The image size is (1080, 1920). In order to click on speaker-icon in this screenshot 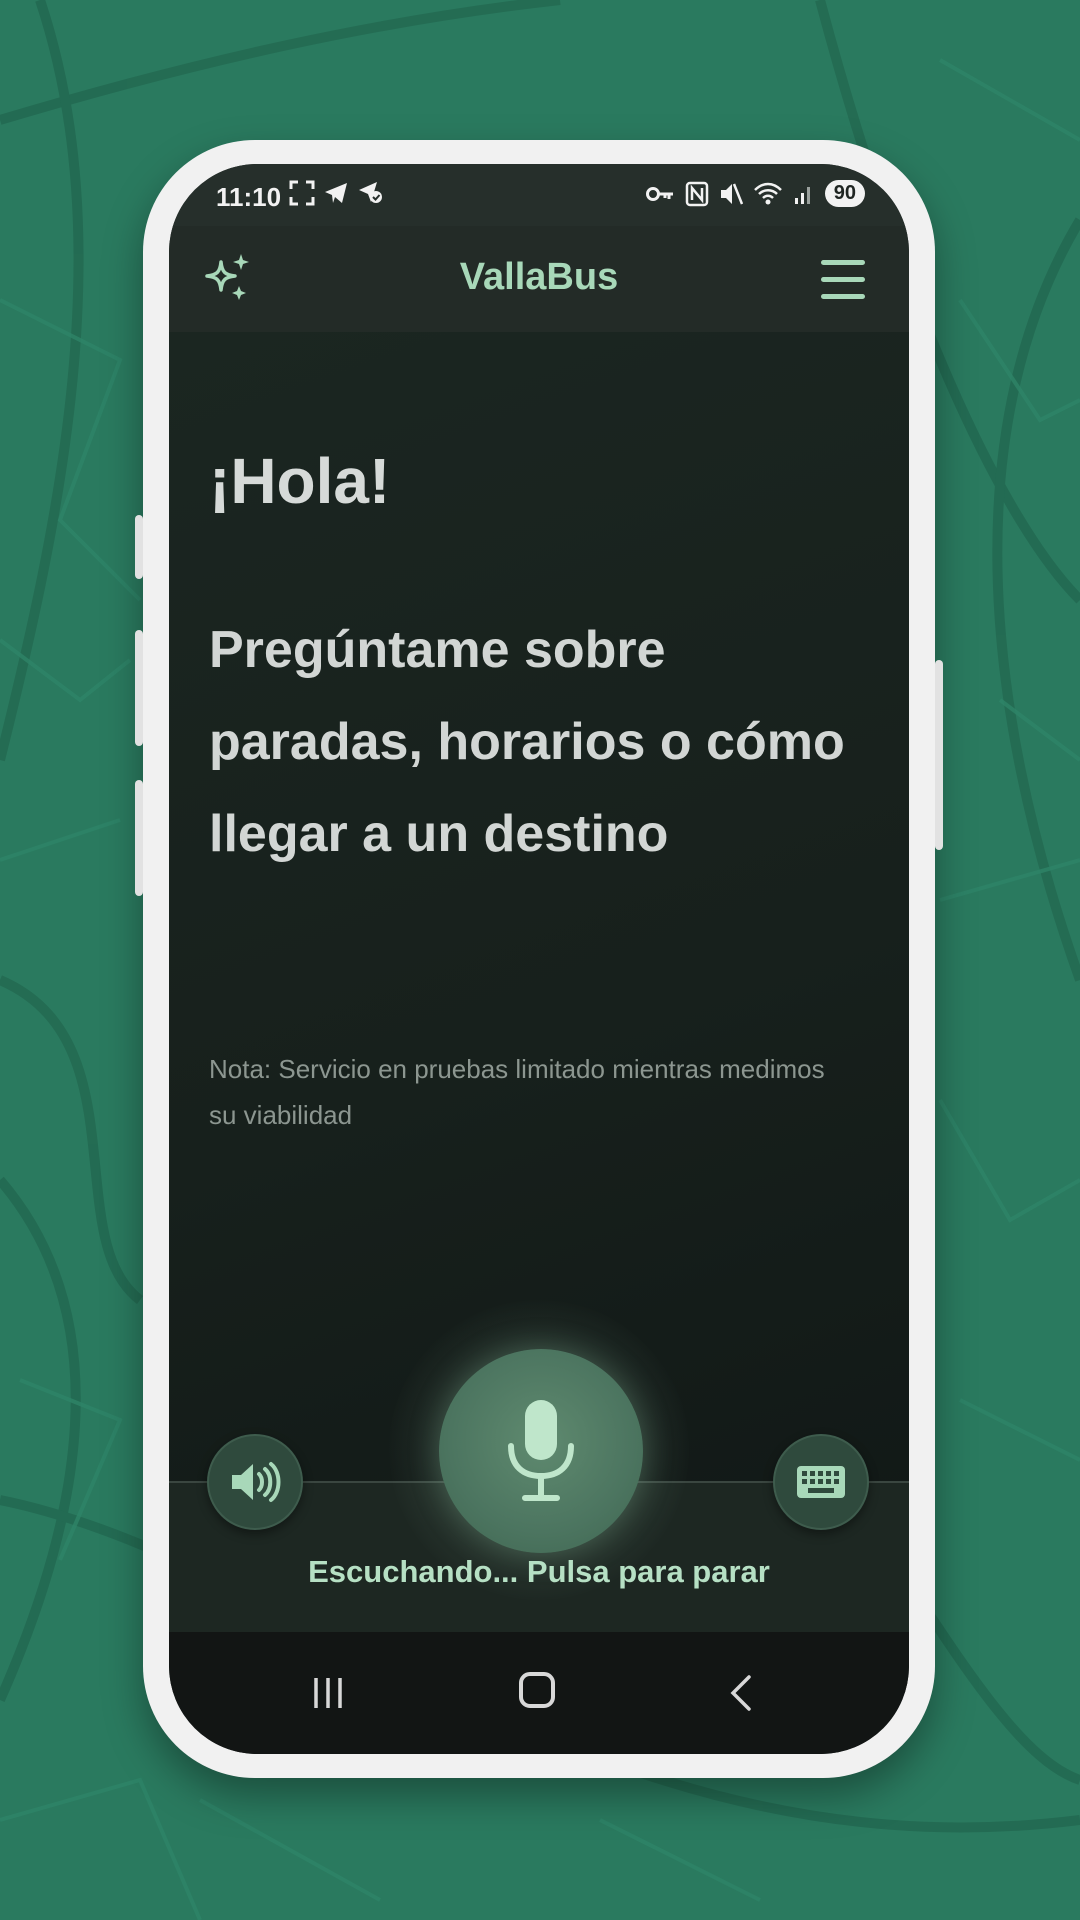, I will do `click(256, 1482)`.